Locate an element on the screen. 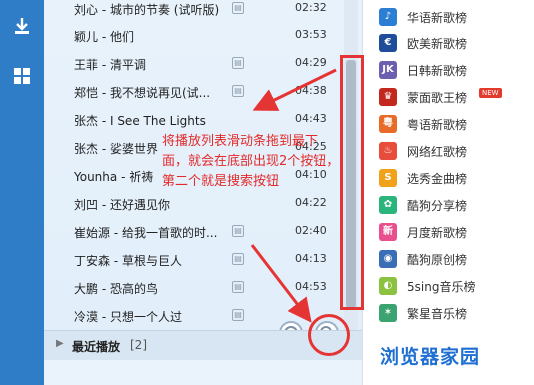 The width and height of the screenshot is (534, 385). annotation-arrows is located at coordinates (293, 195).